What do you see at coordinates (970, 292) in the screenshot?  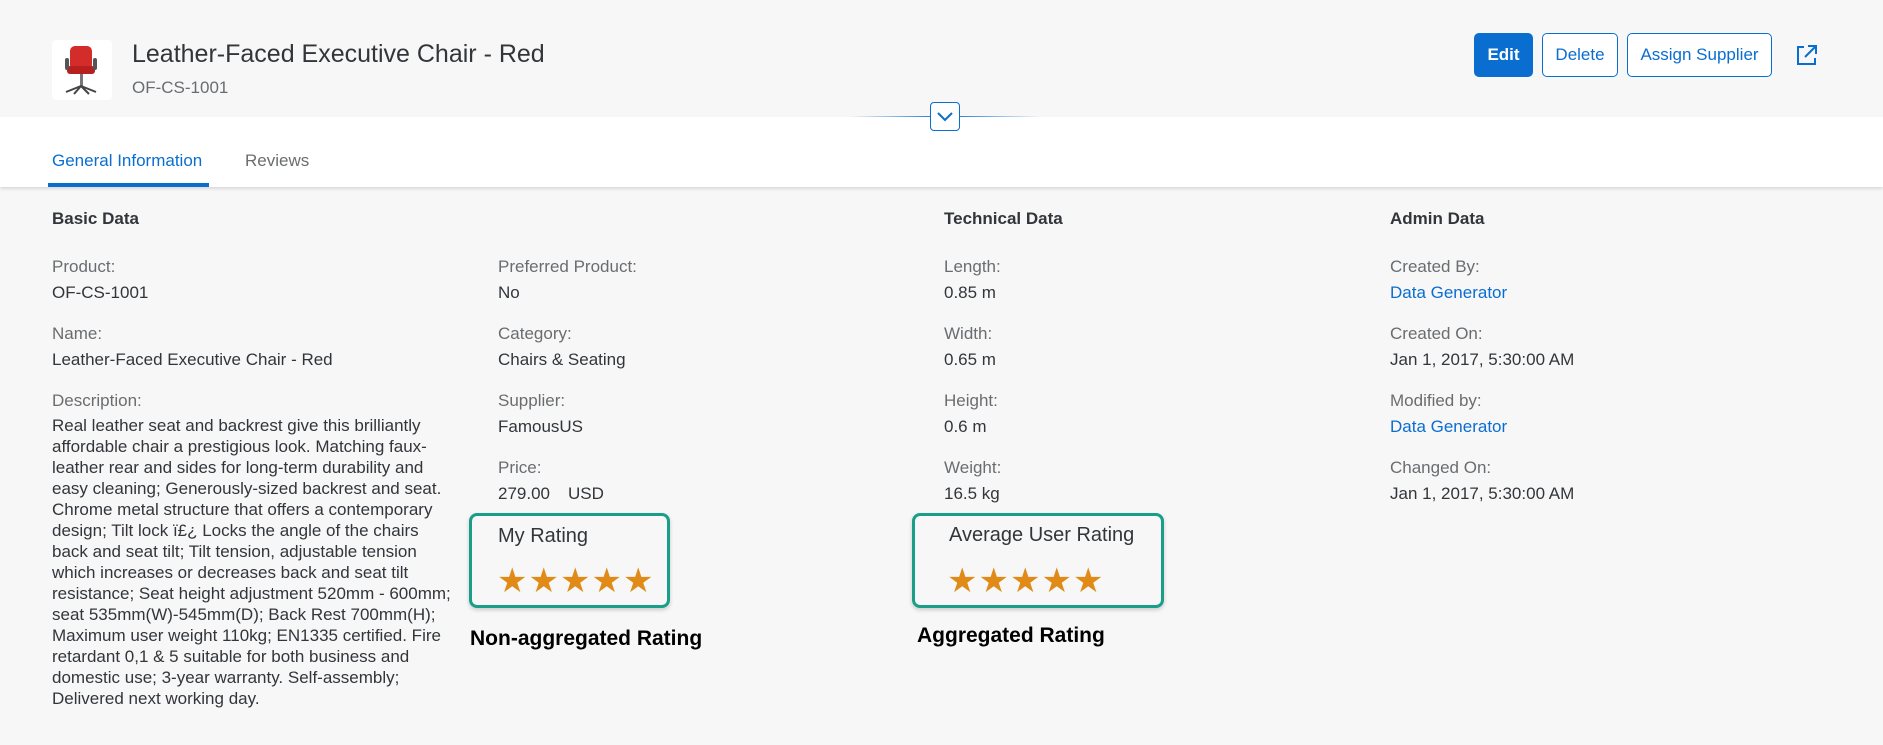 I see `length-value: 0.85 m` at bounding box center [970, 292].